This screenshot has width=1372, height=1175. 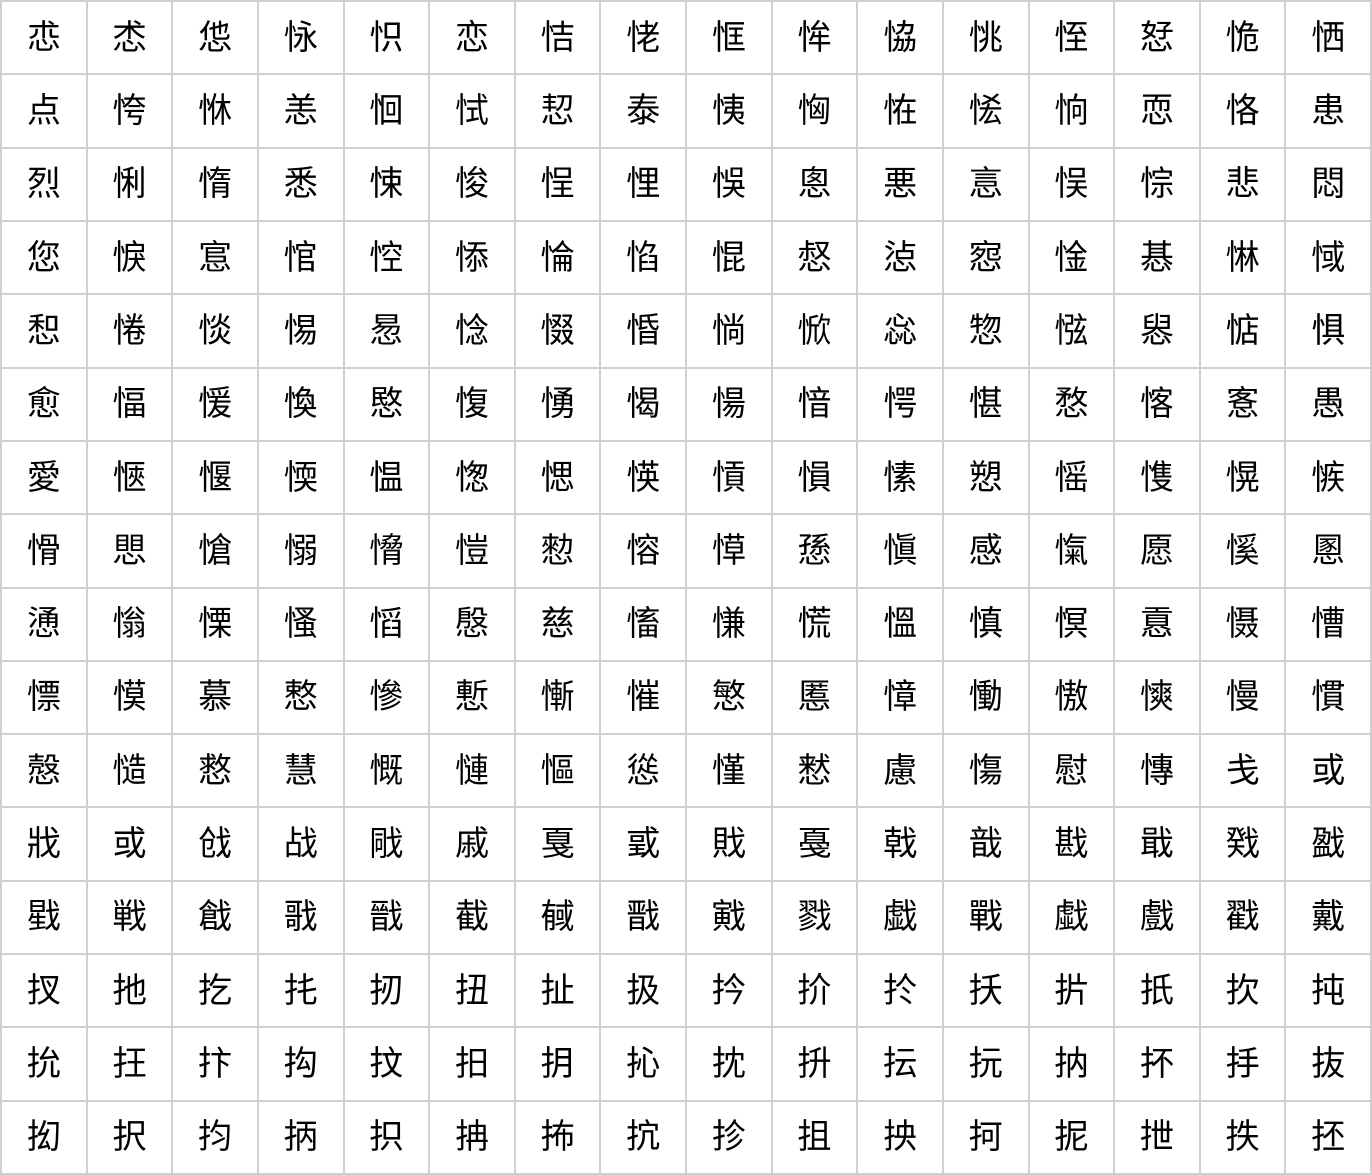 I want to click on character-cell: 慜, so click(x=730, y=698).